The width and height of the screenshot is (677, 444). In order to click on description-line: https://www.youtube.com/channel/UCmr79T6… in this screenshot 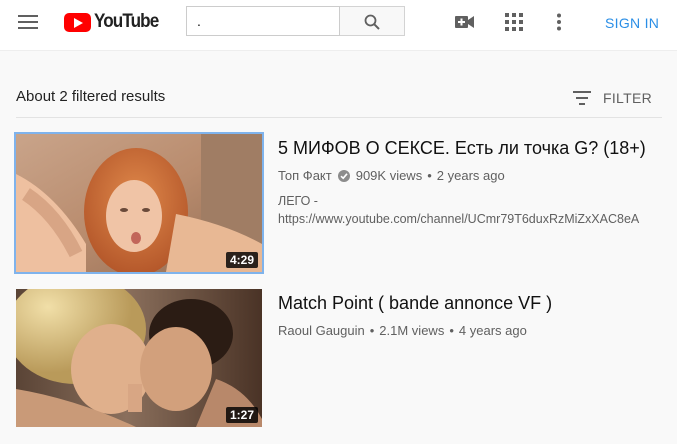, I will do `click(459, 219)`.